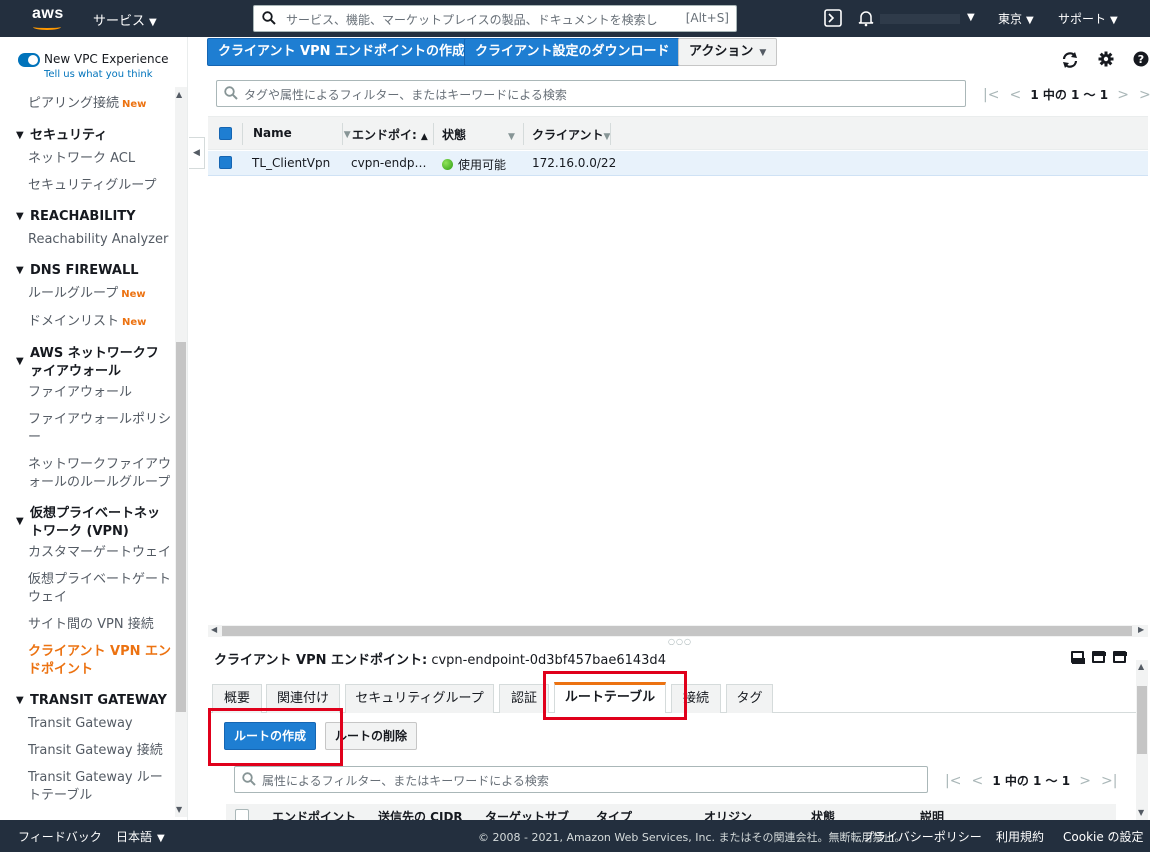 The width and height of the screenshot is (1150, 852). What do you see at coordinates (96, 217) in the screenshot?
I see `sidebar-section-reachability: ▼ REACHABILITY` at bounding box center [96, 217].